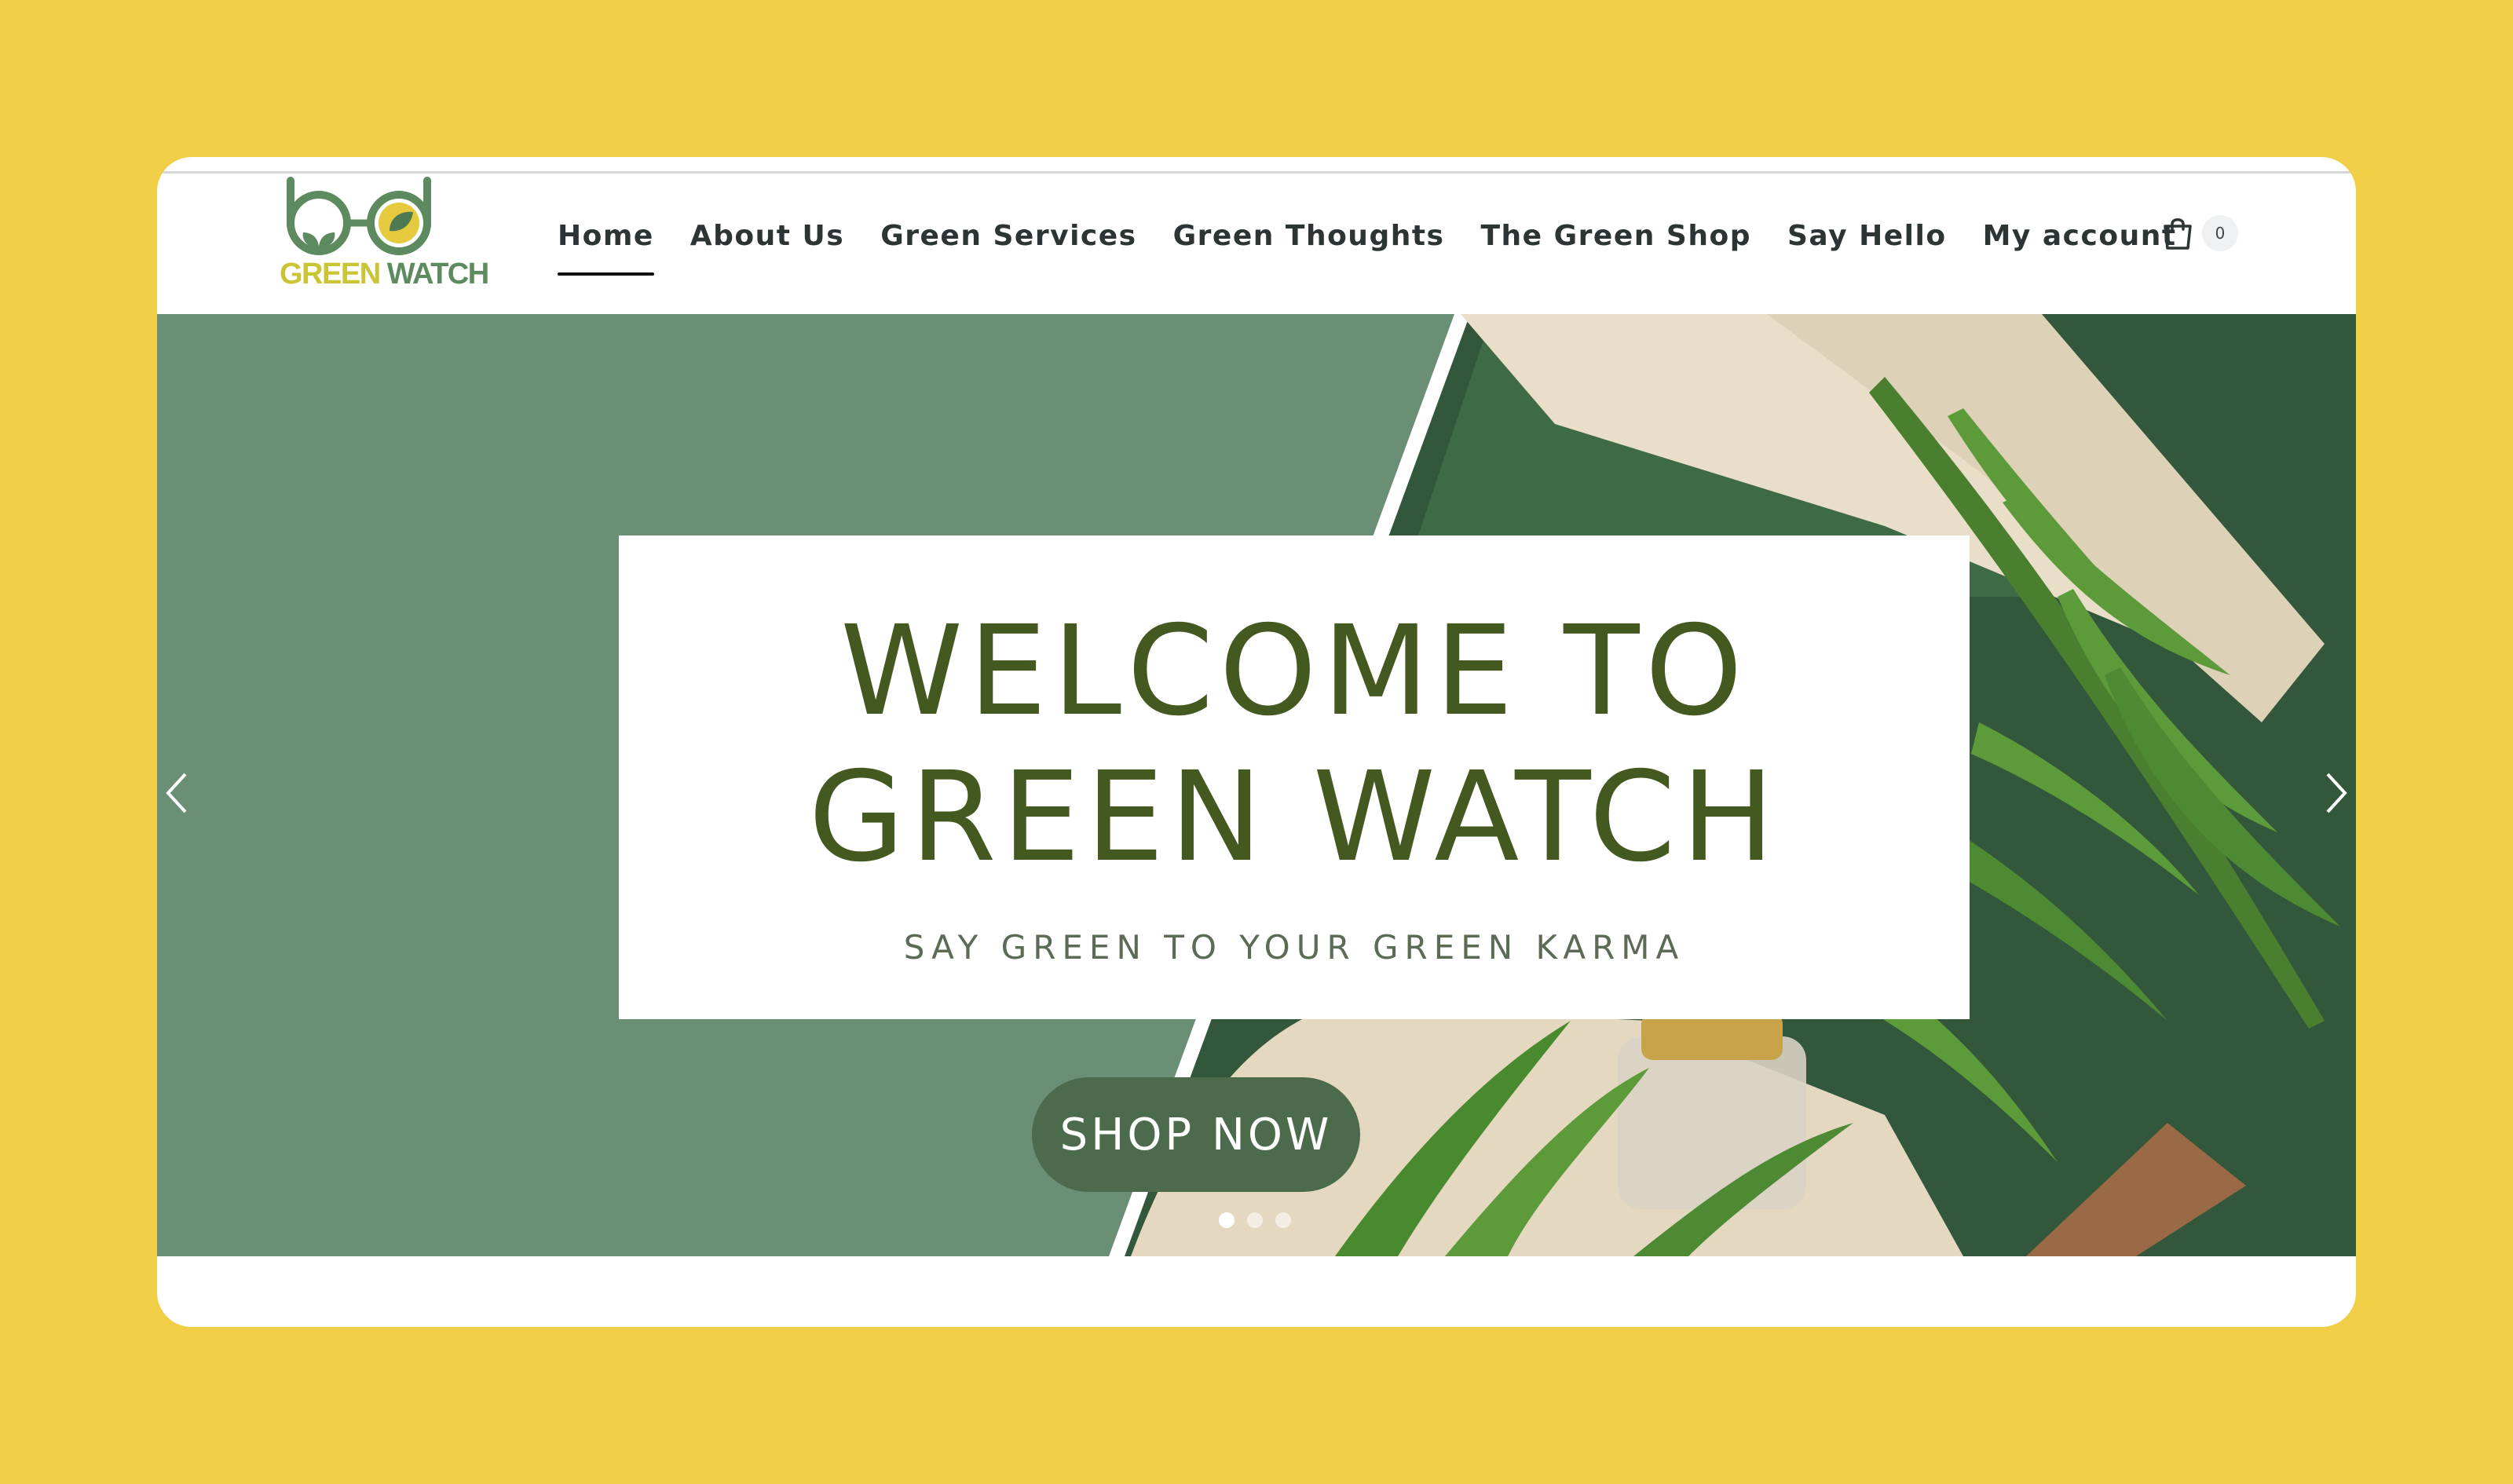  I want to click on logo-word-watch: WATCH, so click(438, 274).